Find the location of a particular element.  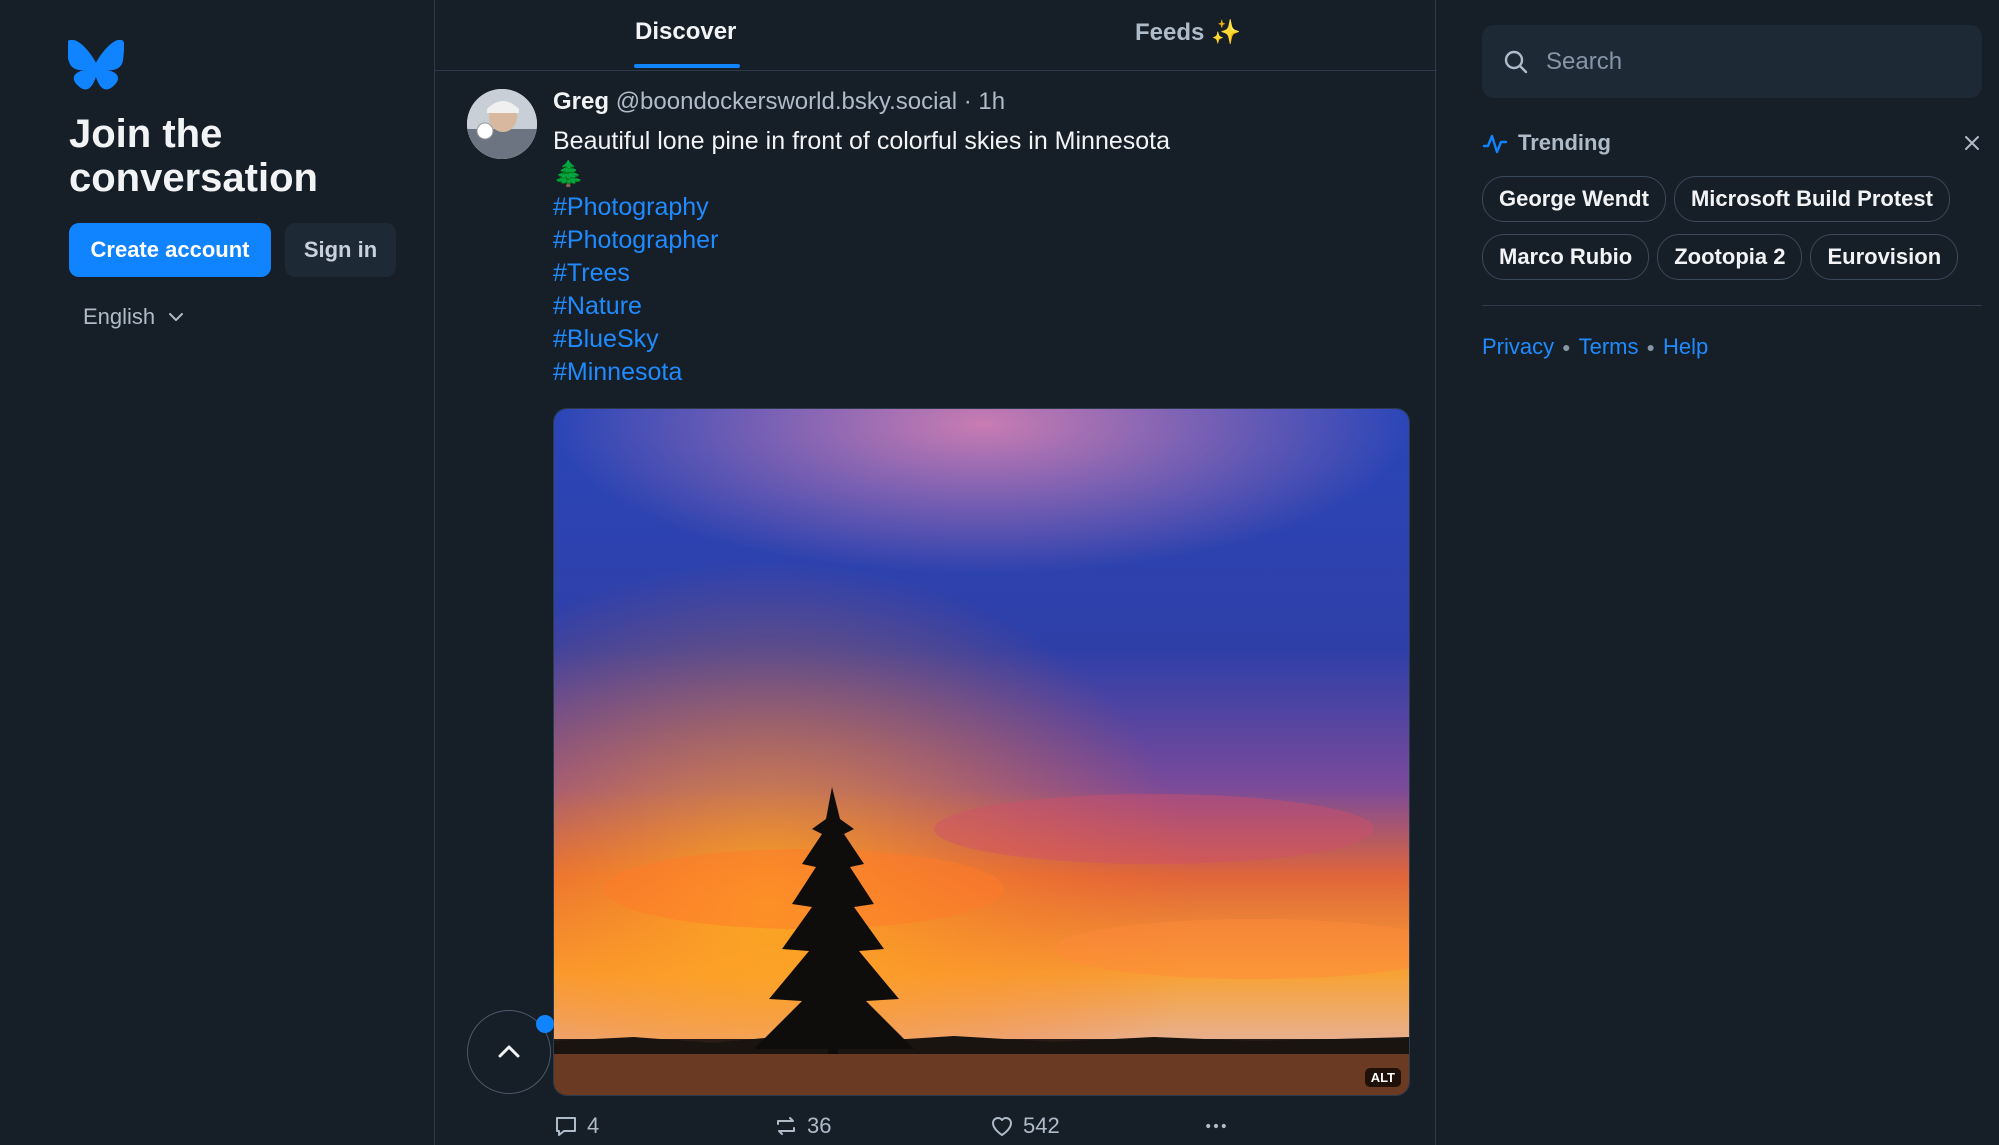

hashtag-link: #Nature is located at coordinates (863, 306).